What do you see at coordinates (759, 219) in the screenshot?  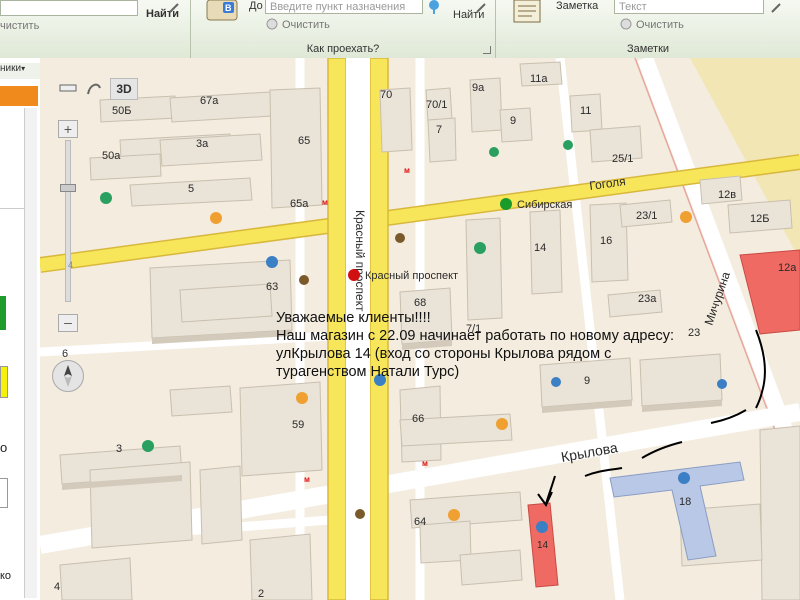 I see `svg-text: 12Б` at bounding box center [759, 219].